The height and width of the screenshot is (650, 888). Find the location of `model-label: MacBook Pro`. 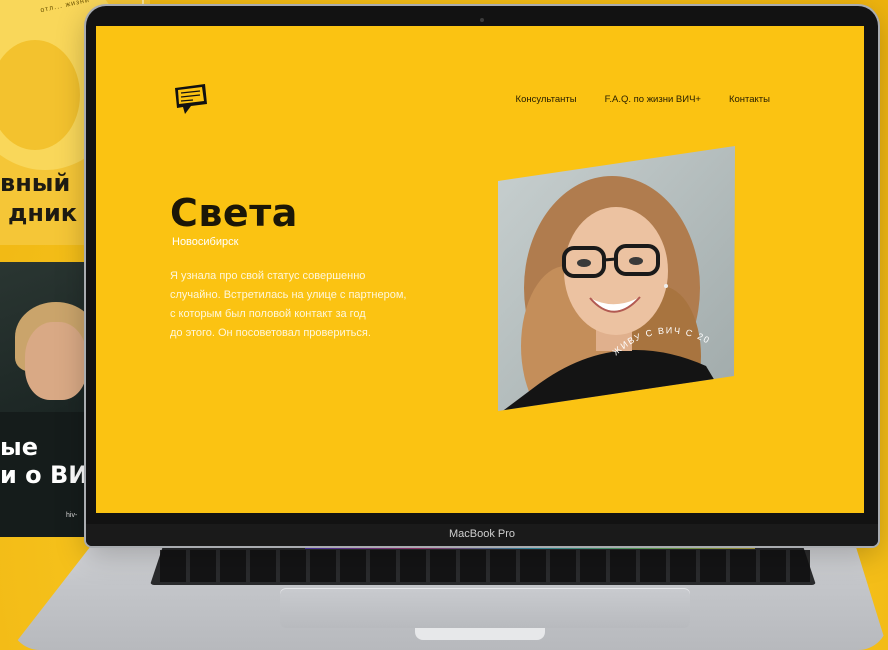

model-label: MacBook Pro is located at coordinates (482, 534).